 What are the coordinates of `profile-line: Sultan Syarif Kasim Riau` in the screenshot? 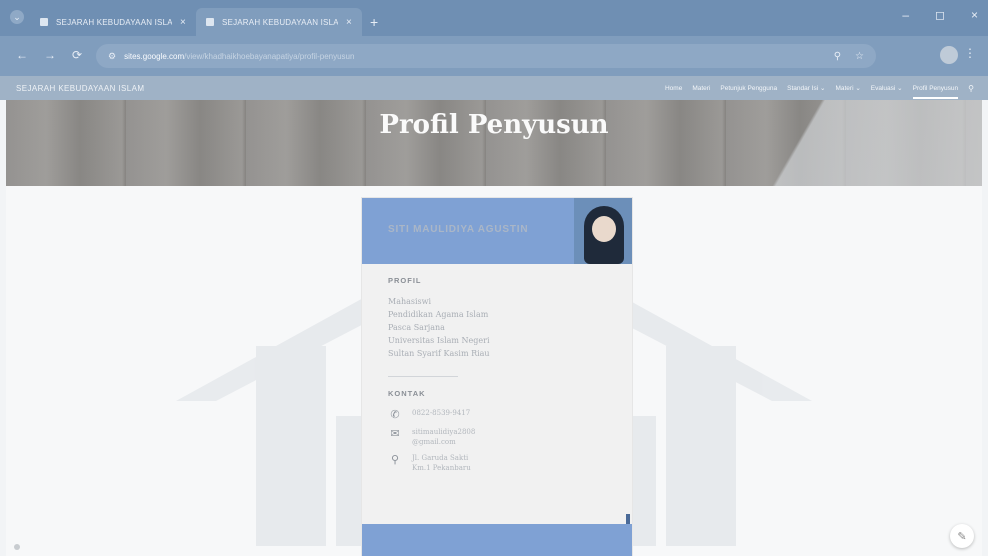 It's located at (439, 353).